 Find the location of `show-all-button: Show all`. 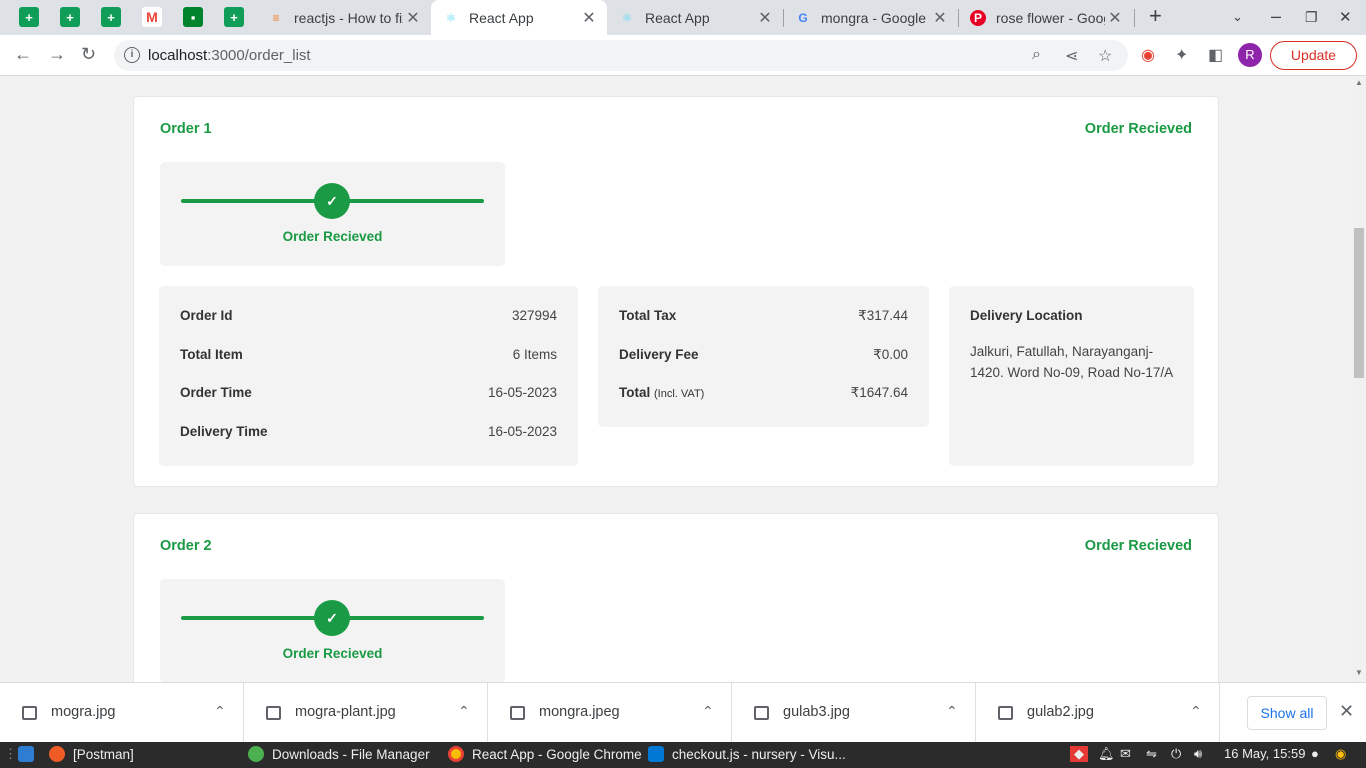

show-all-button: Show all is located at coordinates (1287, 713).